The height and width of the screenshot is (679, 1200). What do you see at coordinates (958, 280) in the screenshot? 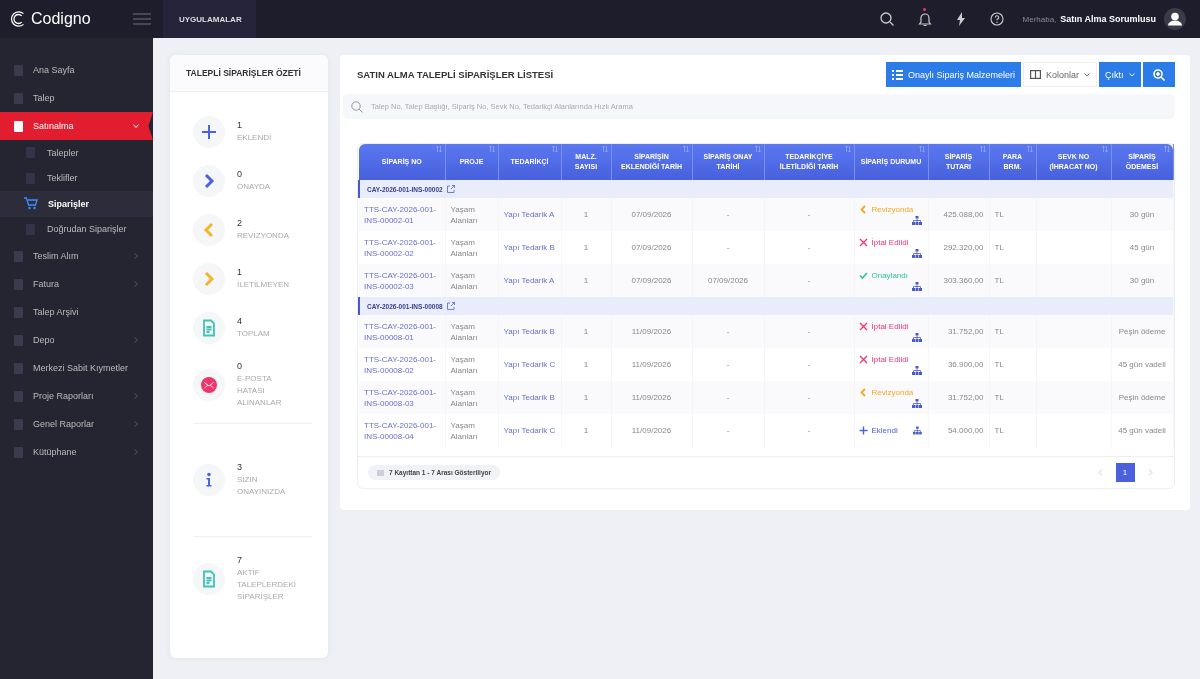
I see `table-cell: 303.360,00` at bounding box center [958, 280].